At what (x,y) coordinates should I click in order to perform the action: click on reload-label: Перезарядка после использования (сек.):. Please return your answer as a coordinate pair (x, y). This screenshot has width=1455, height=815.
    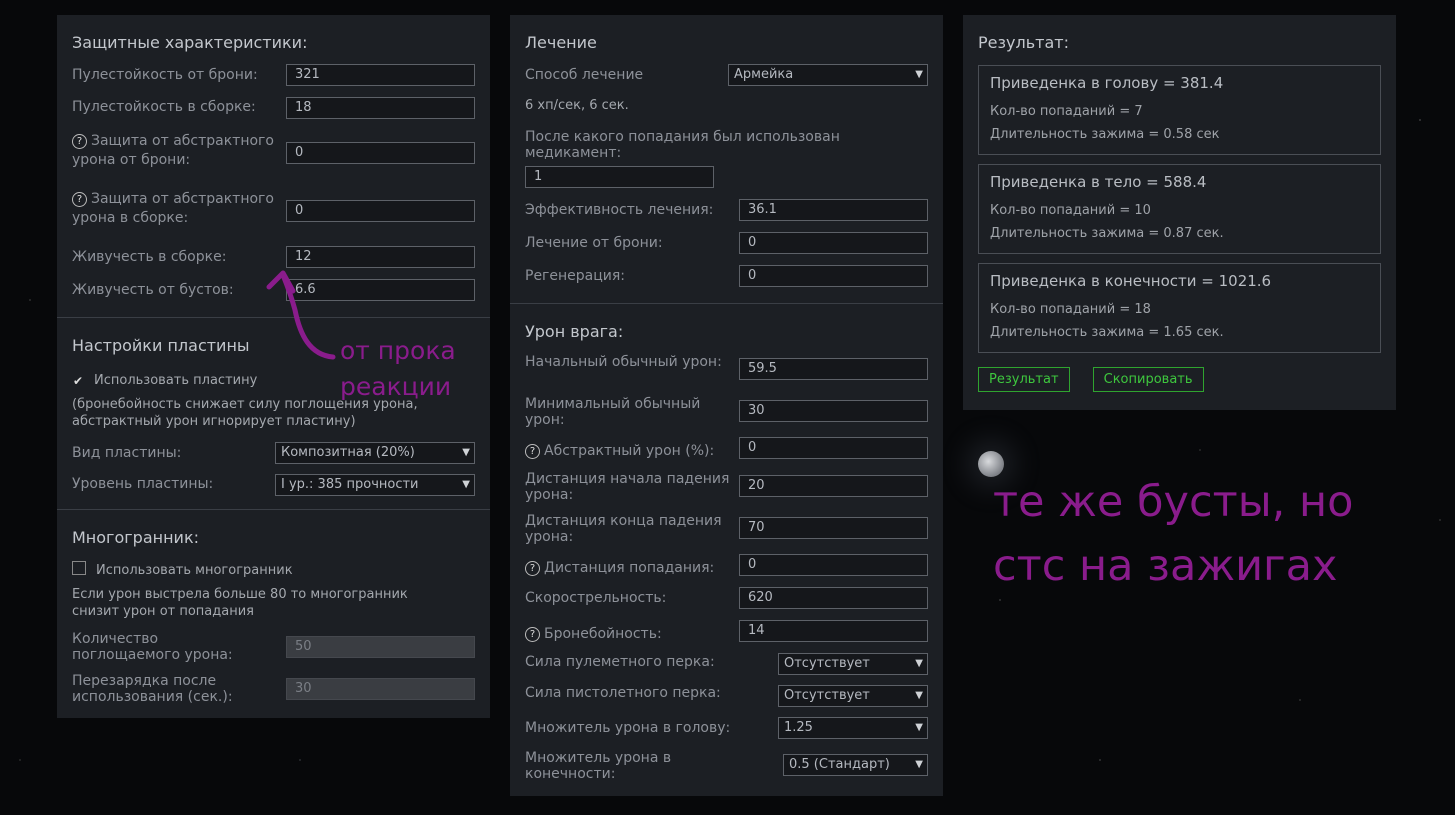
    Looking at the image, I should click on (152, 689).